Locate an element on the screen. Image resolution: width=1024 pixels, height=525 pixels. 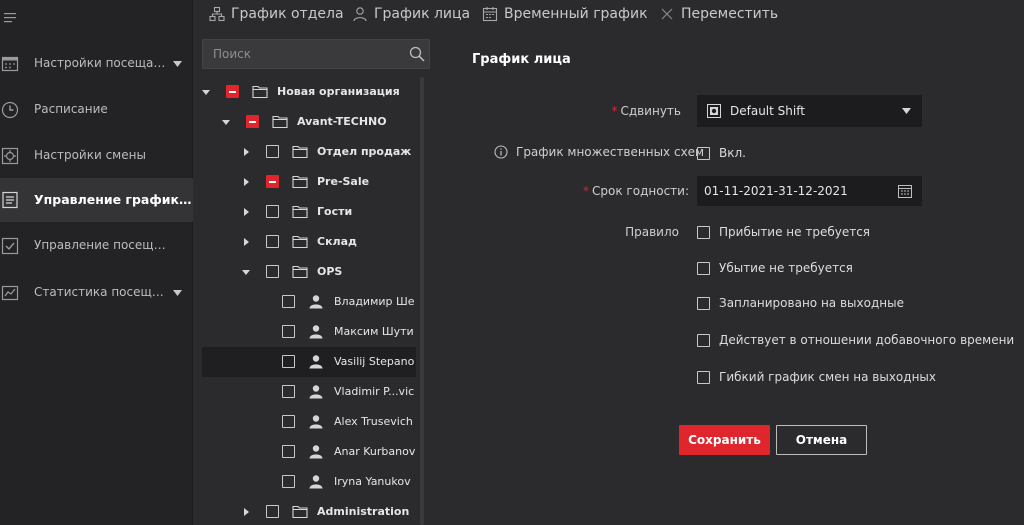
department-schedule-button: График отдела is located at coordinates (276, 13).